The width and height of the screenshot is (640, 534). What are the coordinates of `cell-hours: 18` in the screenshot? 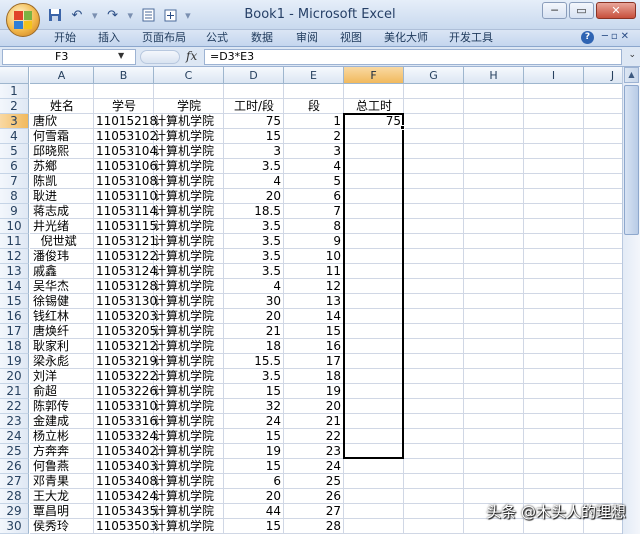 It's located at (254, 346).